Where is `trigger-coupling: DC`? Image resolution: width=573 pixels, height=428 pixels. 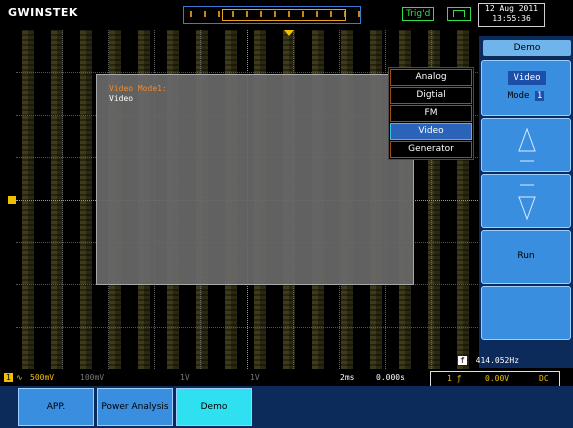 trigger-coupling: DC is located at coordinates (544, 378).